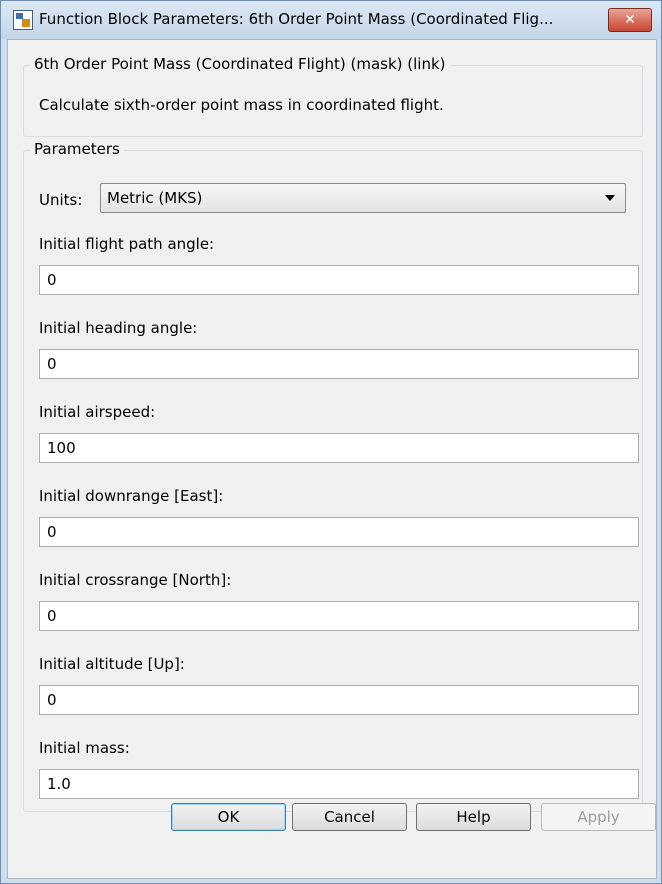 This screenshot has width=662, height=884. I want to click on ok-button: OK, so click(228, 817).